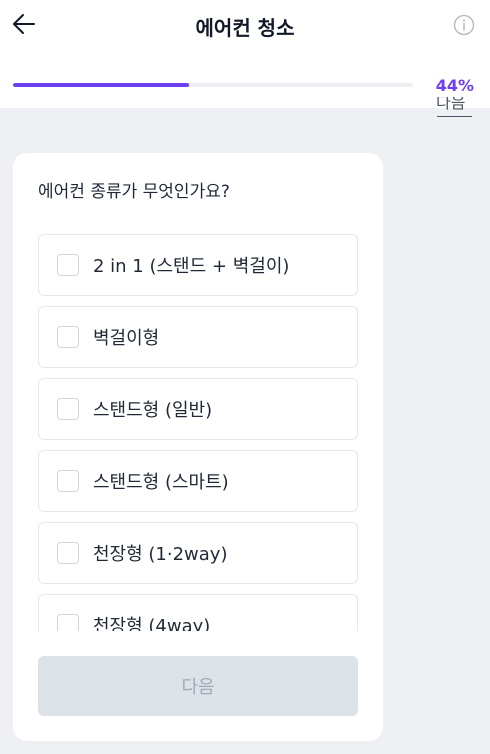 This screenshot has width=490, height=754. Describe the element at coordinates (126, 338) in the screenshot. I see `option-label: 벽걸이형` at that location.